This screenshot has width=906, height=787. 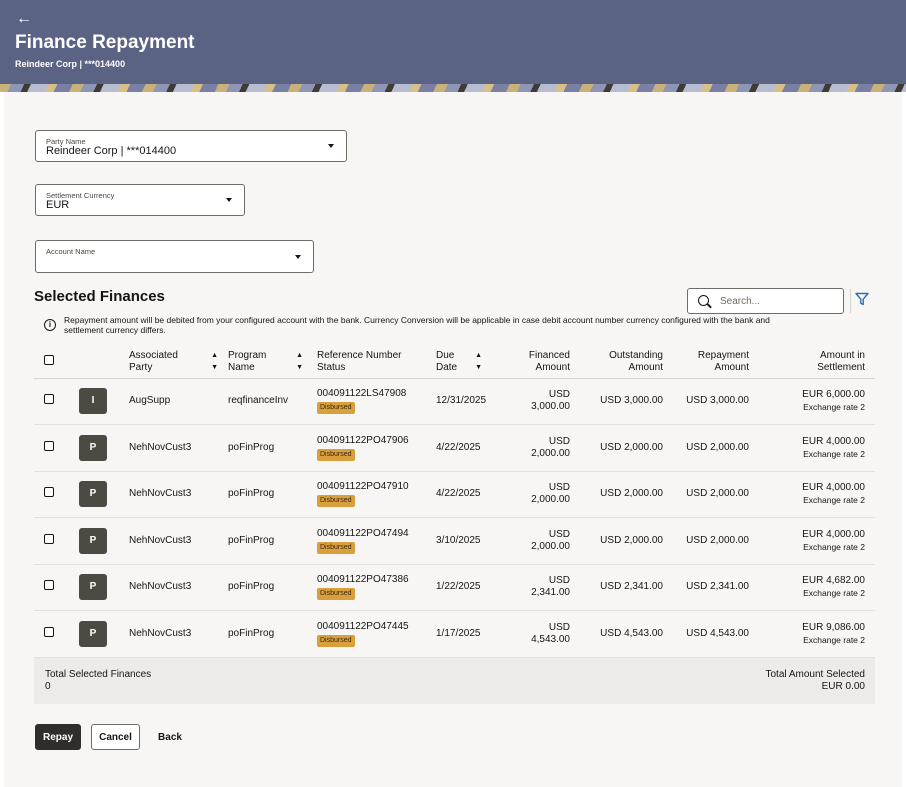 I want to click on outstanding-amount-cell: USD 4,543.00, so click(x=620, y=634).